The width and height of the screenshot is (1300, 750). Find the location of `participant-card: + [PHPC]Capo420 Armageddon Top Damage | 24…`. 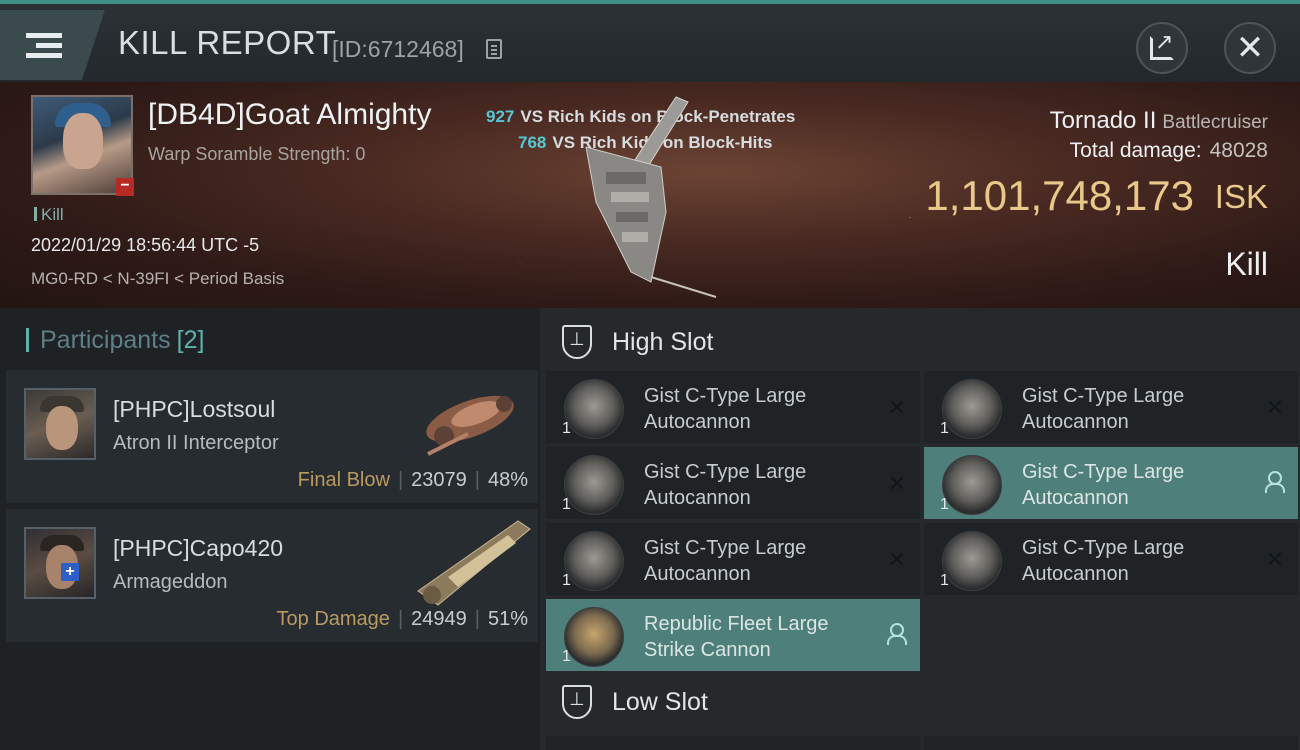

participant-card: + [PHPC]Capo420 Armageddon Top Damage | 24… is located at coordinates (272, 575).